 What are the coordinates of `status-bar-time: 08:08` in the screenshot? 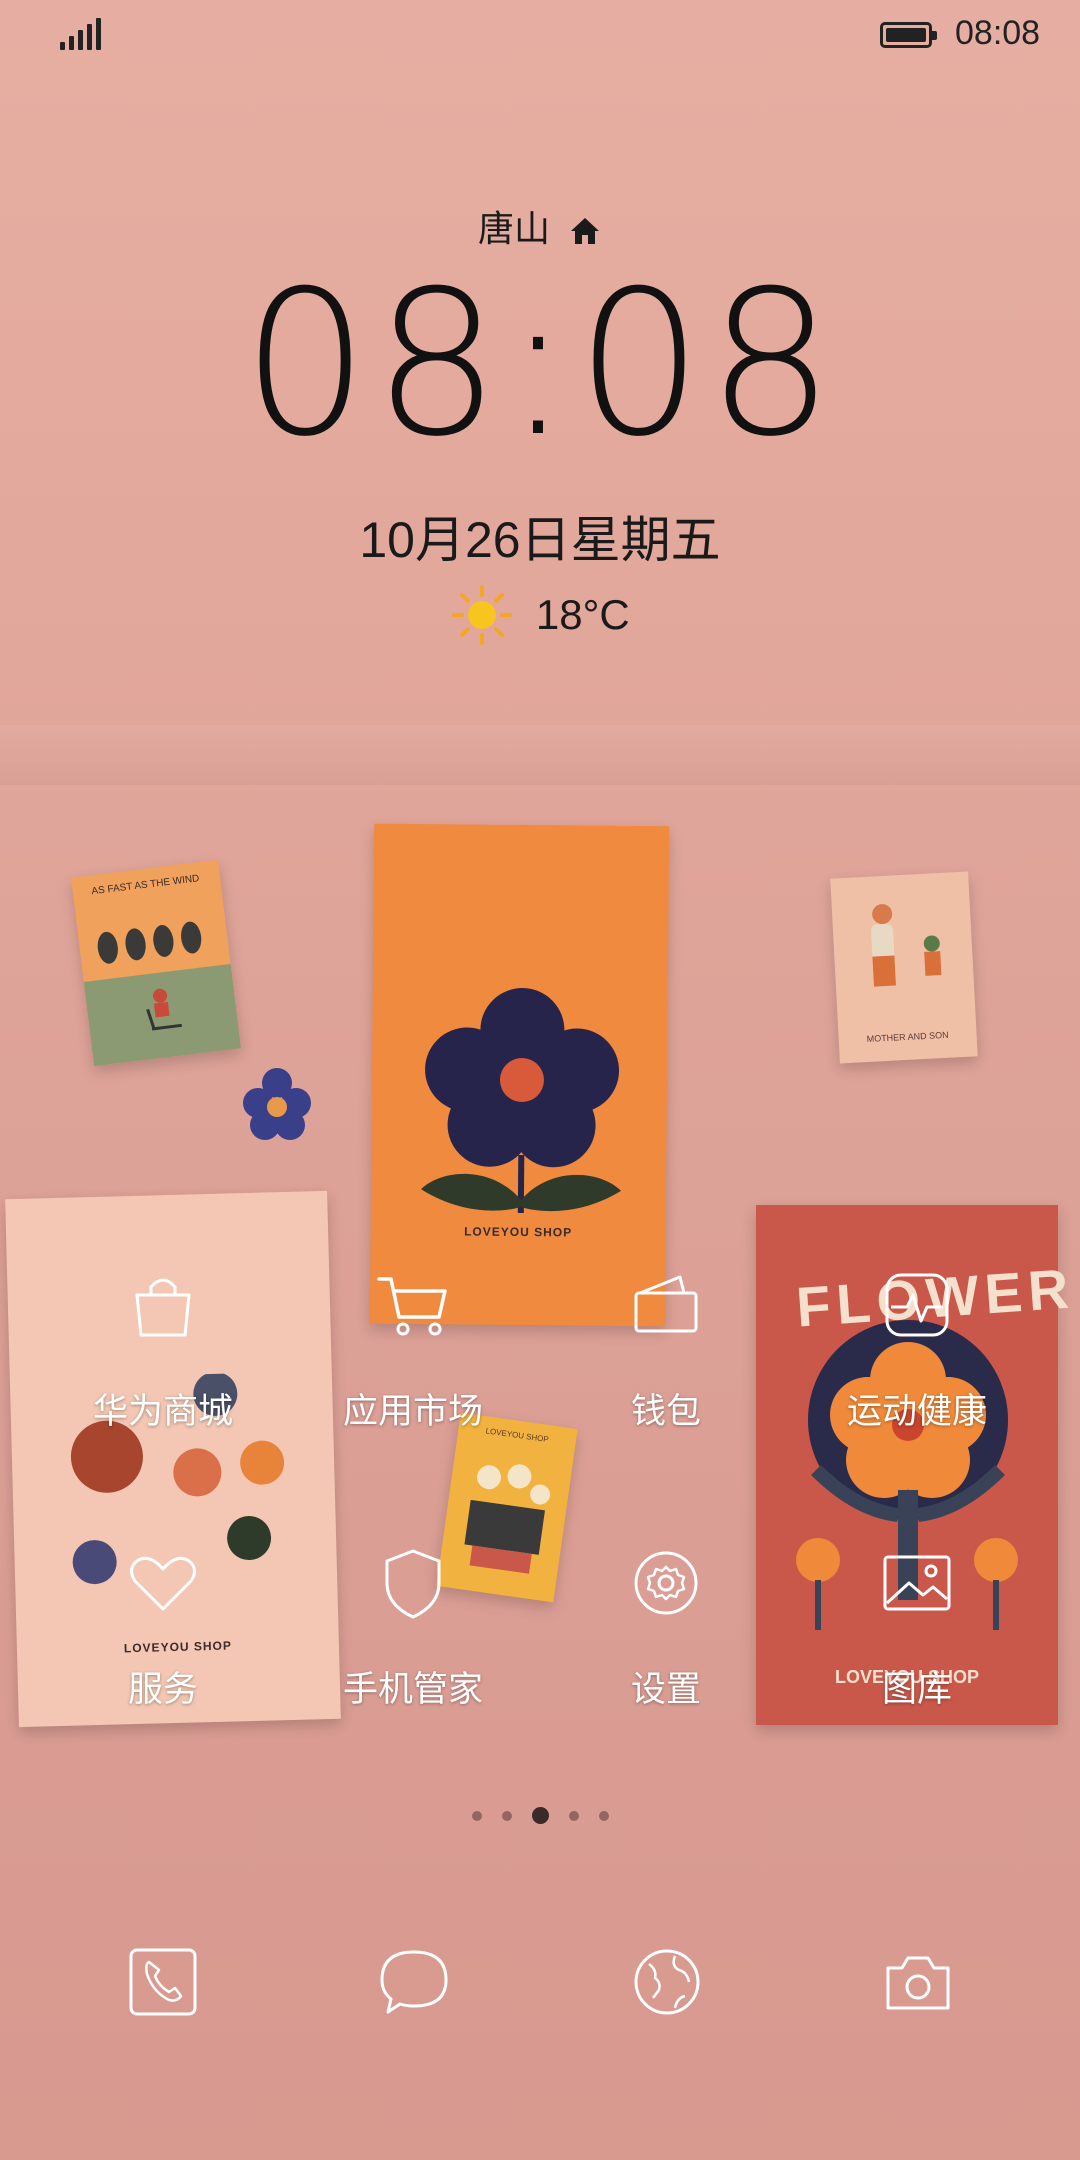 It's located at (998, 33).